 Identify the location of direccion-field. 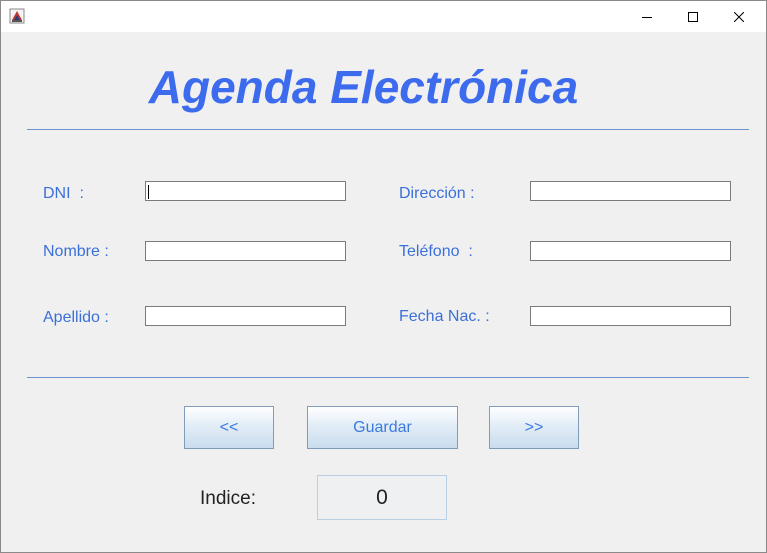
(630, 191).